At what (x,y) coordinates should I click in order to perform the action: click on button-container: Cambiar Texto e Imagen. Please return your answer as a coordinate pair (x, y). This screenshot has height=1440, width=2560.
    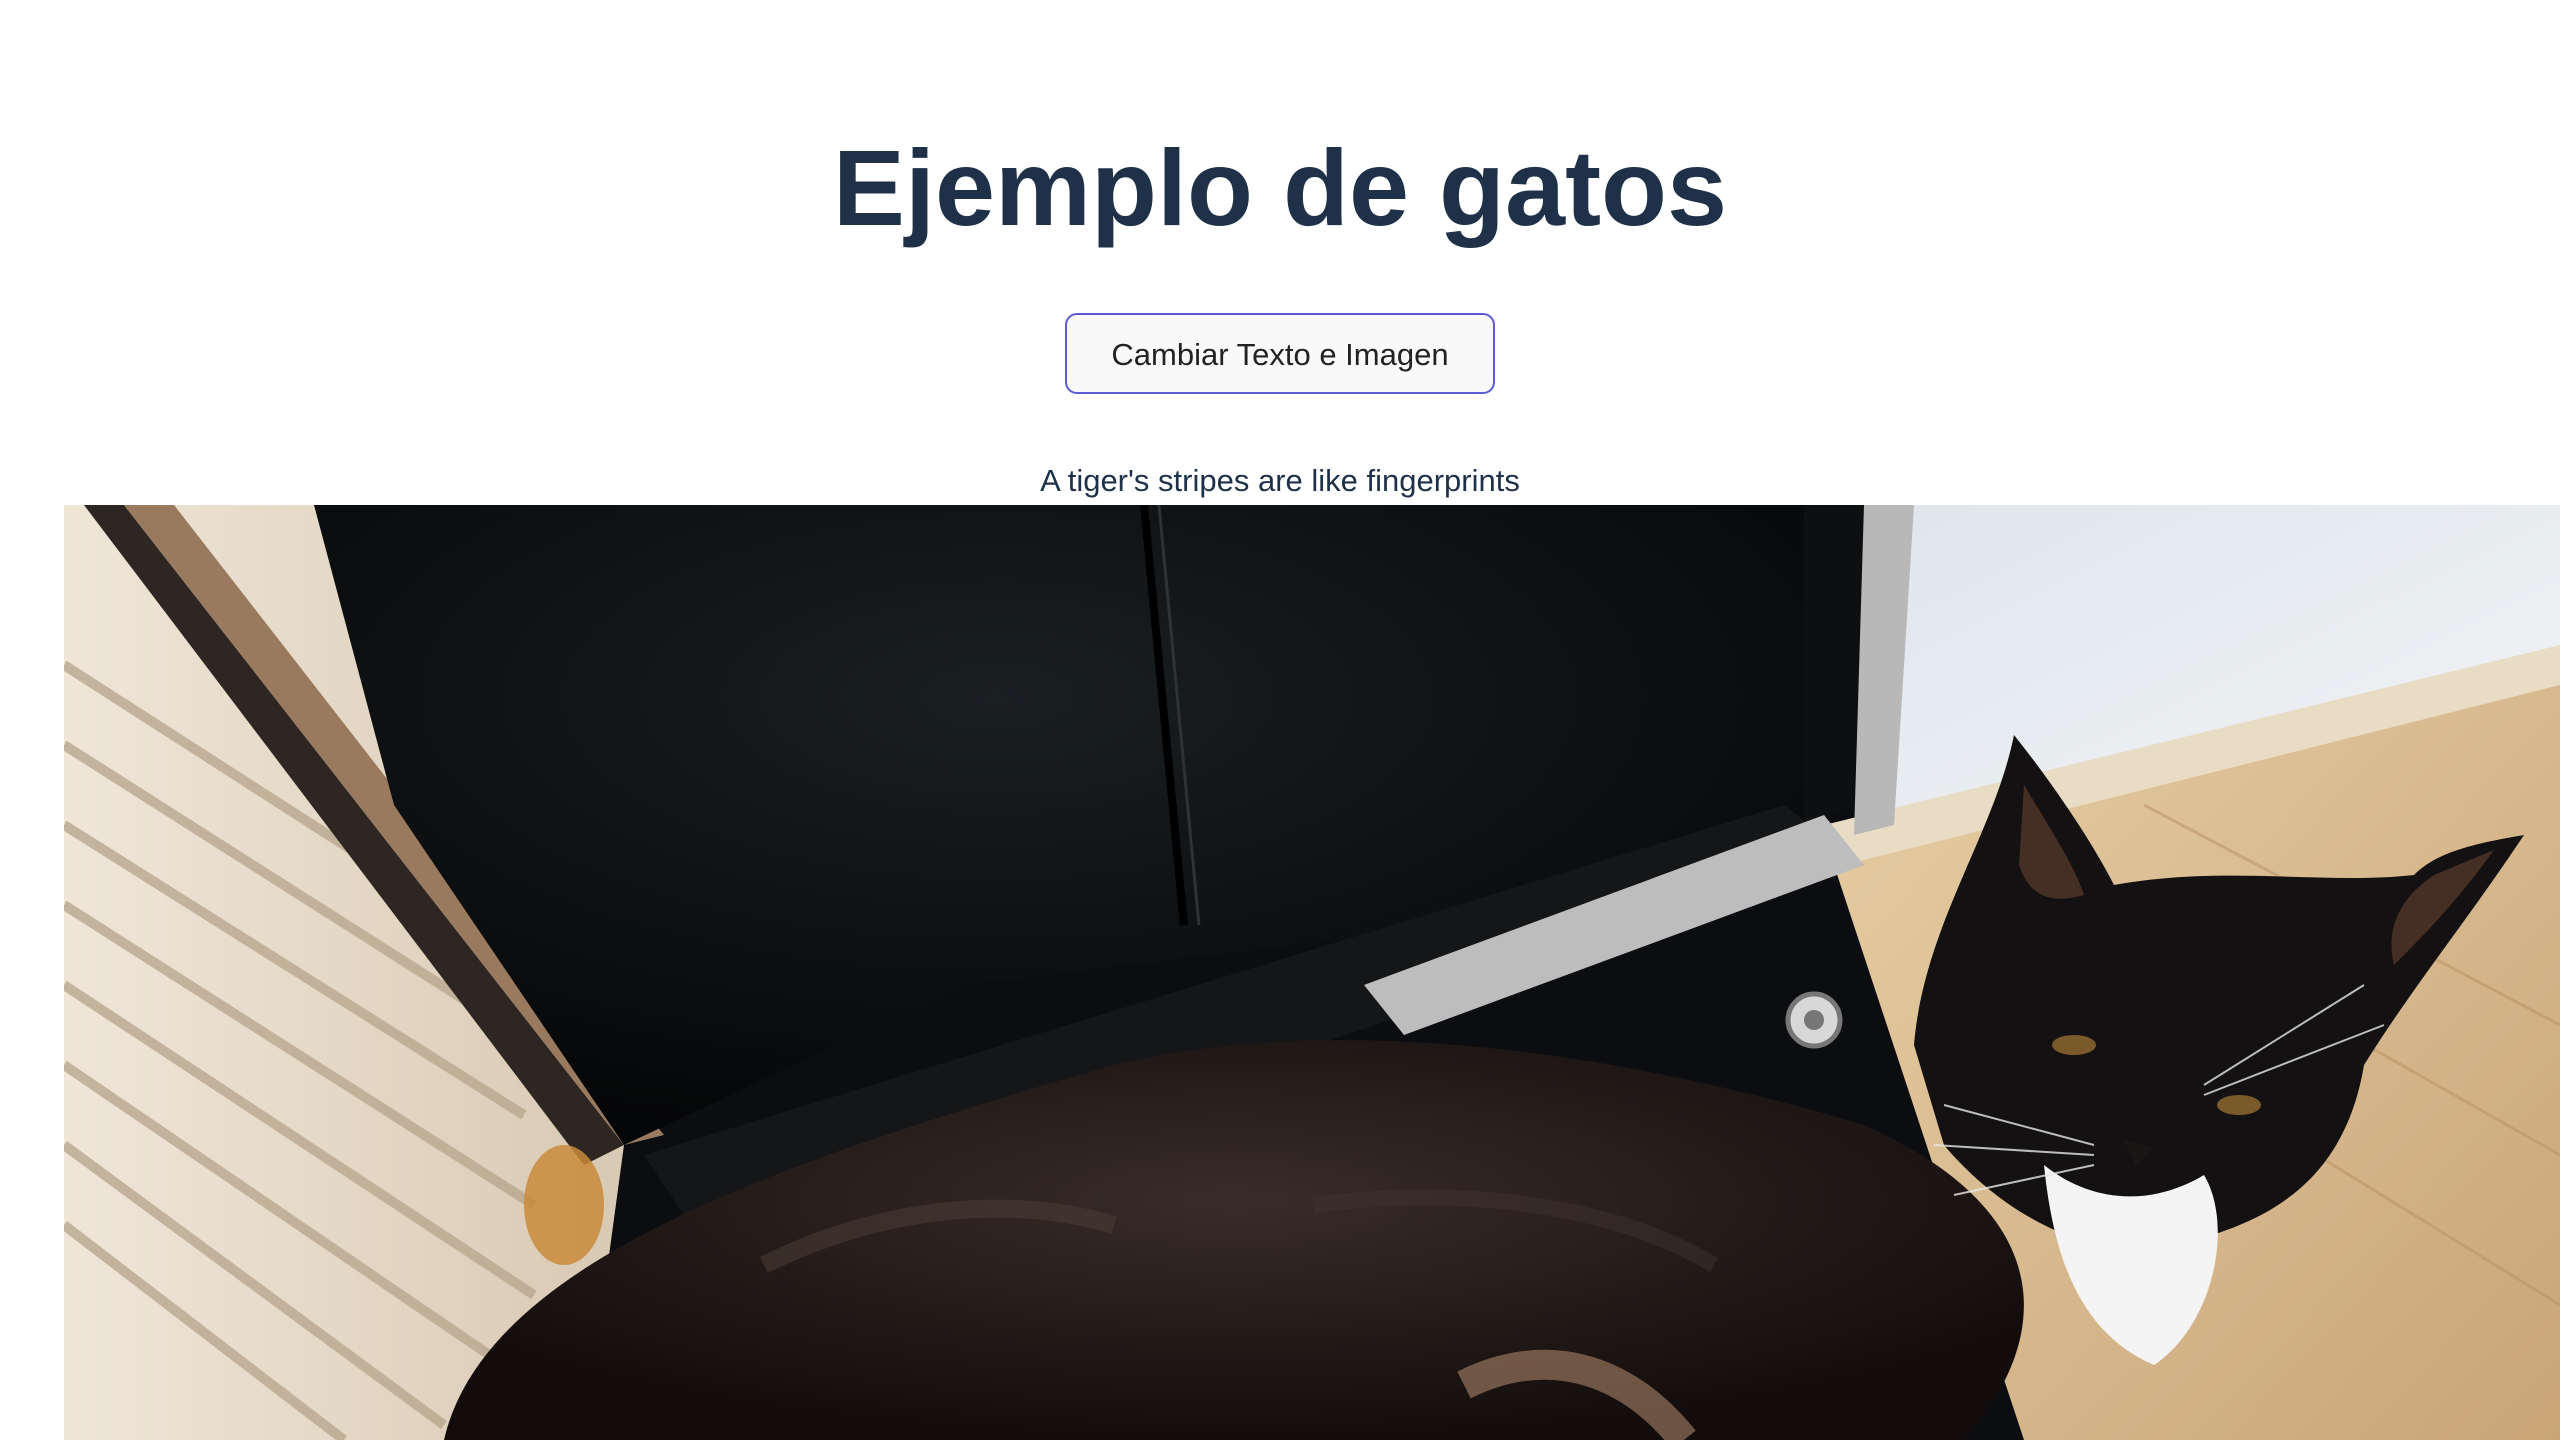
    Looking at the image, I should click on (1280, 353).